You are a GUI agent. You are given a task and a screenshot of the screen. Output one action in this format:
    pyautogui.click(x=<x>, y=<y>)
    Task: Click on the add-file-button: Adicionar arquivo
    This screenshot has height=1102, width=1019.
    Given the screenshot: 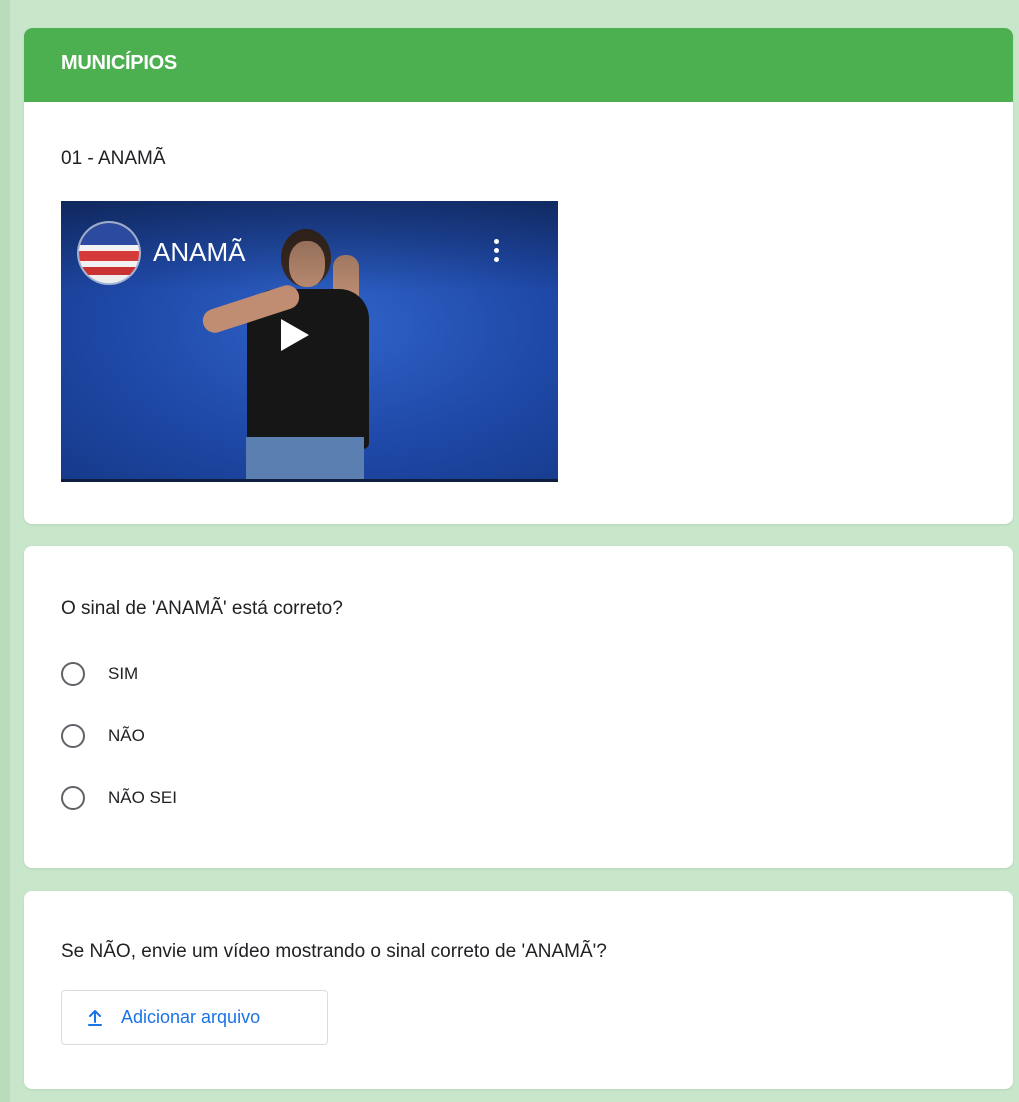 What is the action you would take?
    pyautogui.click(x=194, y=1017)
    